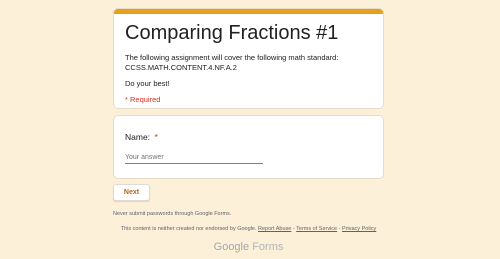  Describe the element at coordinates (232, 33) in the screenshot. I see `form-title: Comparing Fractions #1` at that location.